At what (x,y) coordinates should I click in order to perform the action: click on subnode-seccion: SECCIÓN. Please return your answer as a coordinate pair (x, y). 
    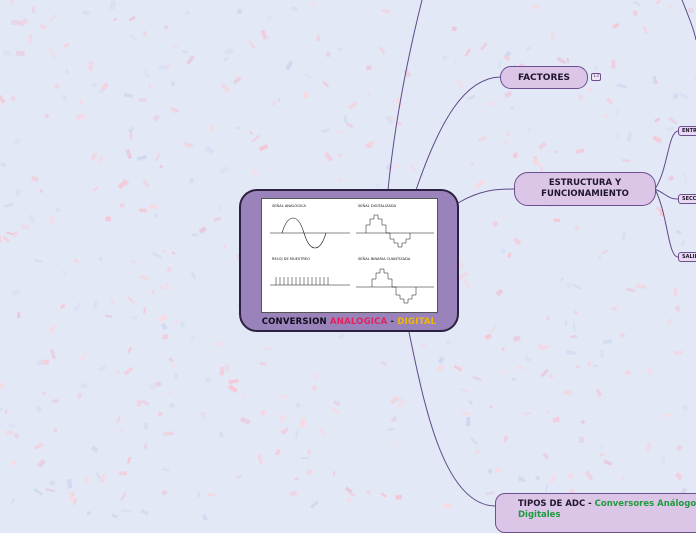
    Looking at the image, I should click on (687, 199).